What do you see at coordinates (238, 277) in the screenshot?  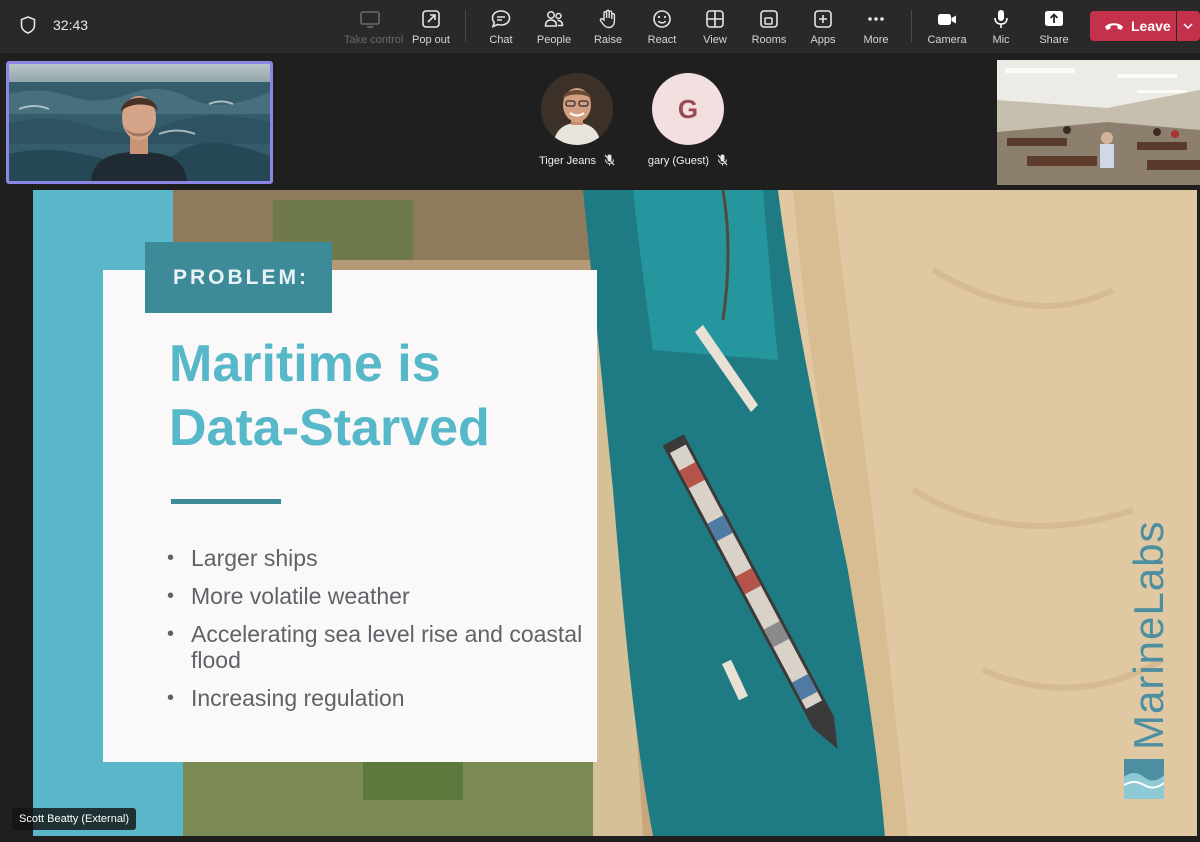 I see `slide-tag: PROBLEM:` at bounding box center [238, 277].